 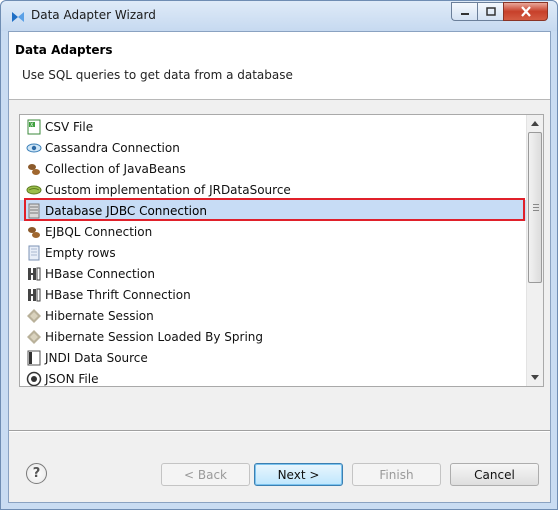 What do you see at coordinates (64, 50) in the screenshot?
I see `page-title: Data Adapters` at bounding box center [64, 50].